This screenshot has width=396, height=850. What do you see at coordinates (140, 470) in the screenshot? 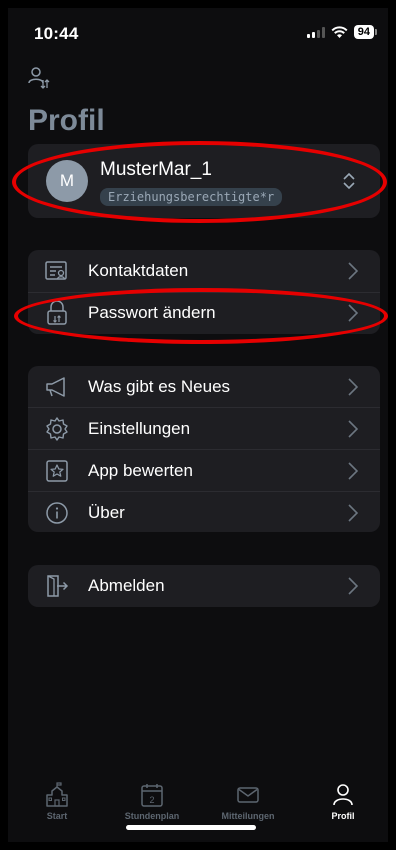
I see `row-label: App bewerten` at bounding box center [140, 470].